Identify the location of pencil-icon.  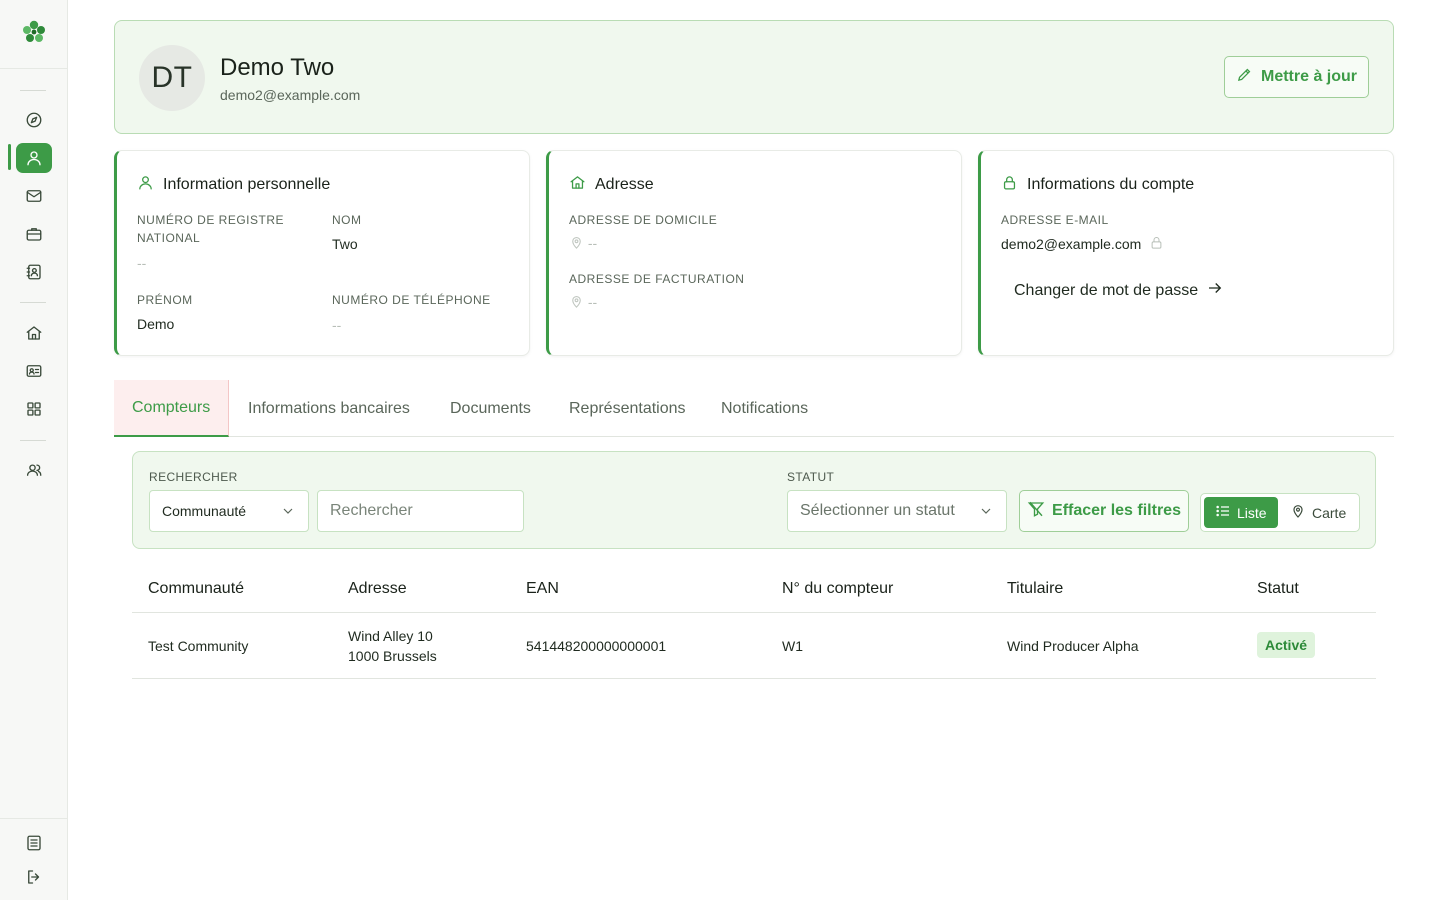
(1244, 77).